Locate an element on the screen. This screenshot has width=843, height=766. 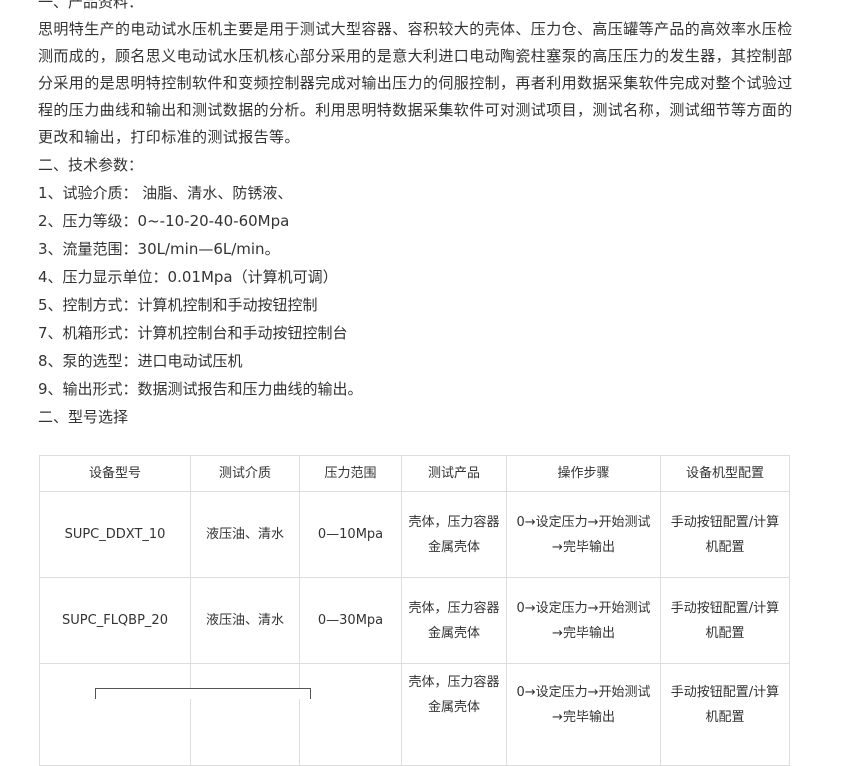
cell-medium is located at coordinates (245, 714).